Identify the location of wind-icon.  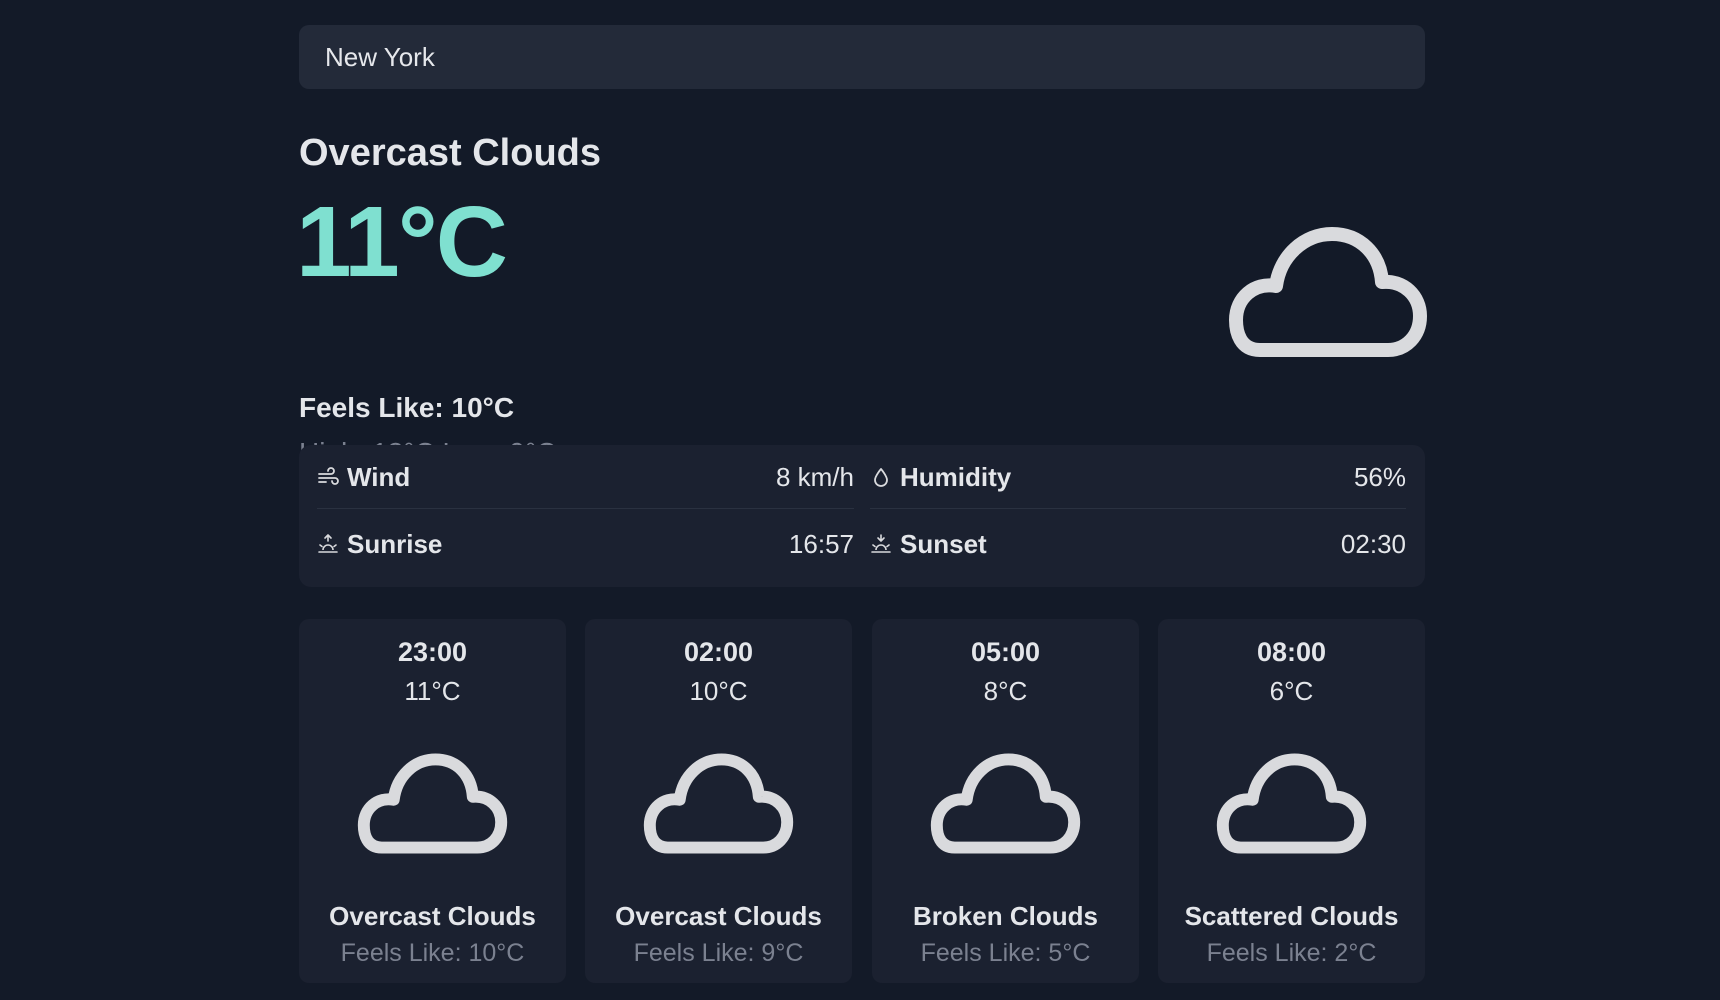
(328, 476).